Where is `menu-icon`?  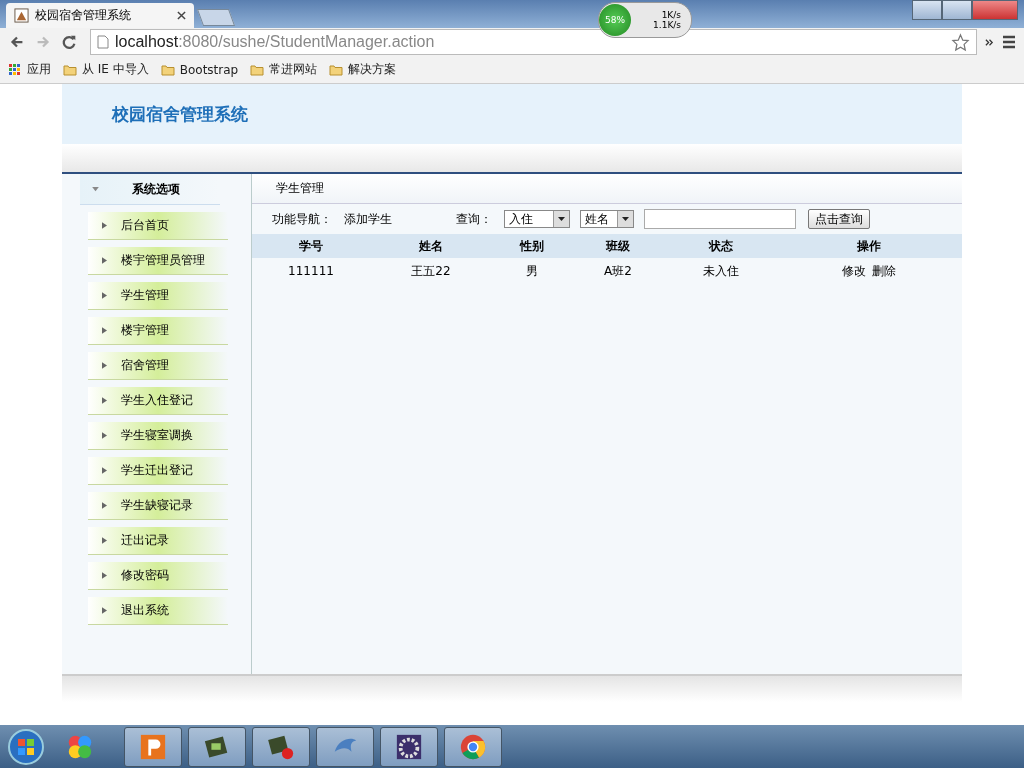
menu-icon is located at coordinates (1009, 42).